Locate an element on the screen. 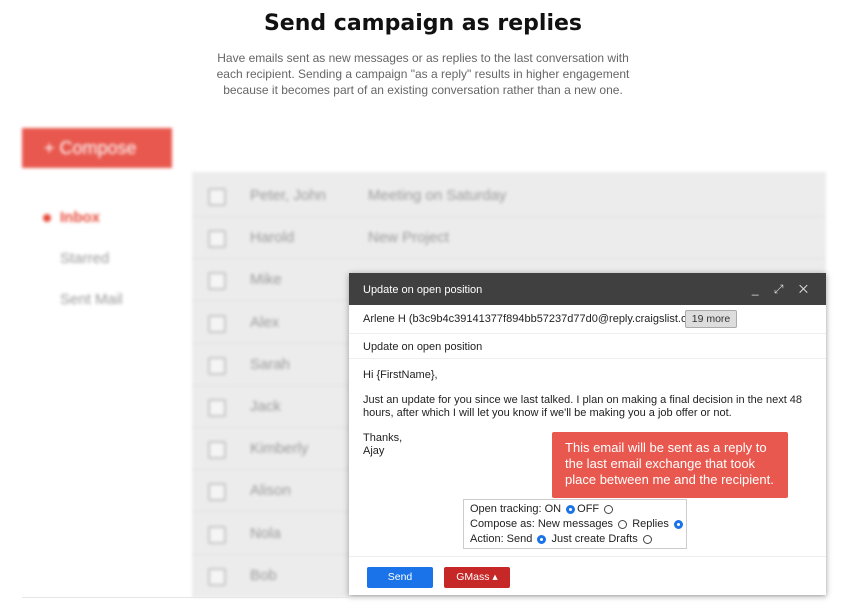  tracking-option: Open tracking: ON OFF is located at coordinates (542, 509).